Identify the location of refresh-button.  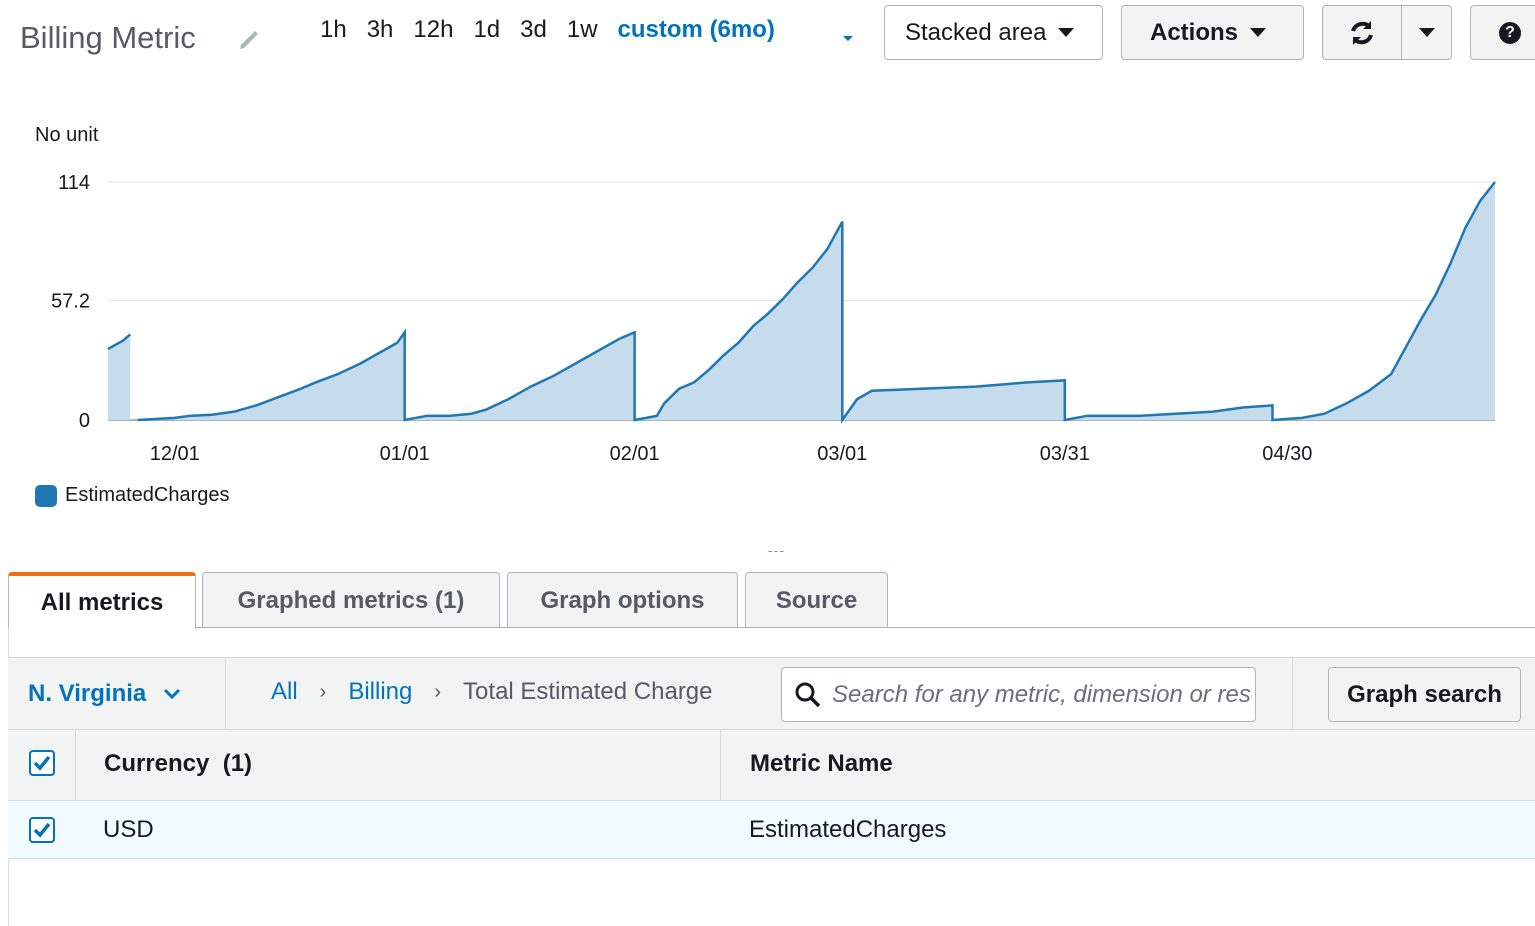
(1362, 32).